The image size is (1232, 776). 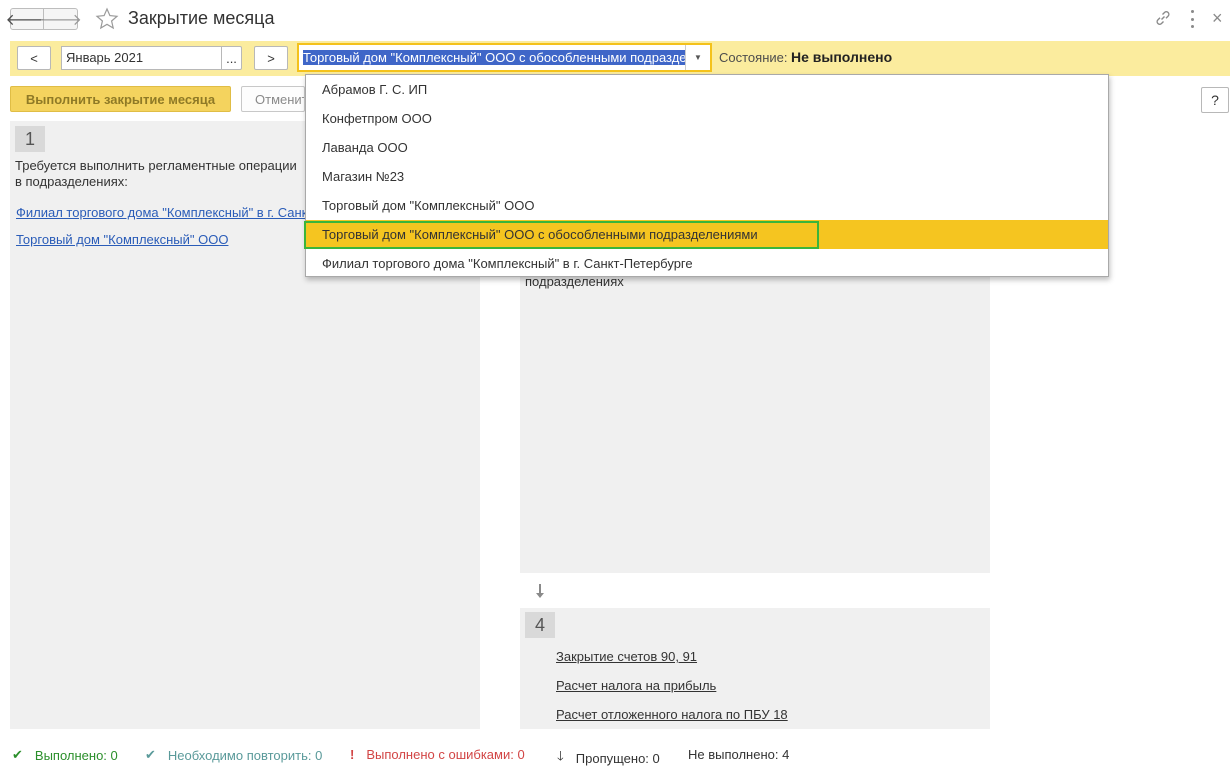 I want to click on dropdown-item: Абрамов Г. С. ИП, so click(x=707, y=89).